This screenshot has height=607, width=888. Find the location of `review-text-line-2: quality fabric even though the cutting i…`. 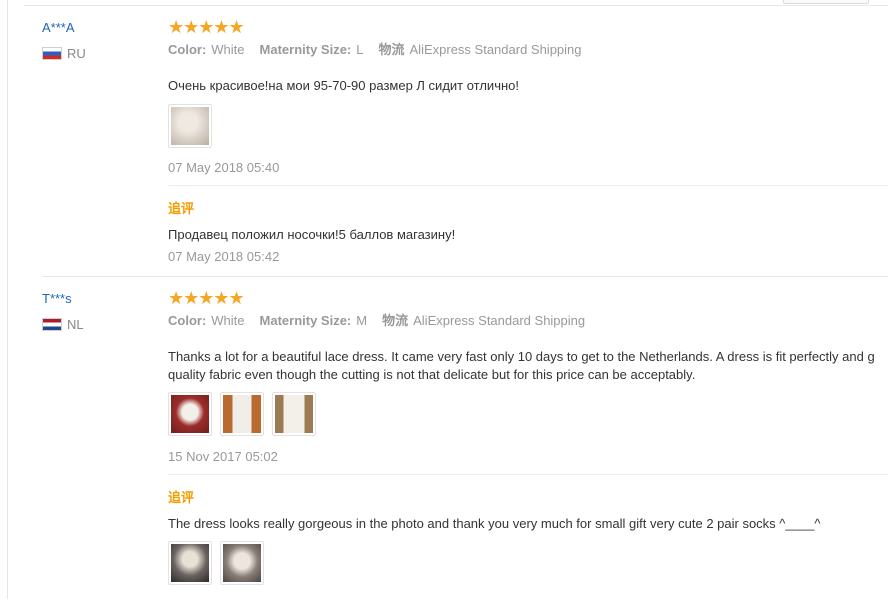

review-text-line-2: quality fabric even though the cutting i… is located at coordinates (432, 374).